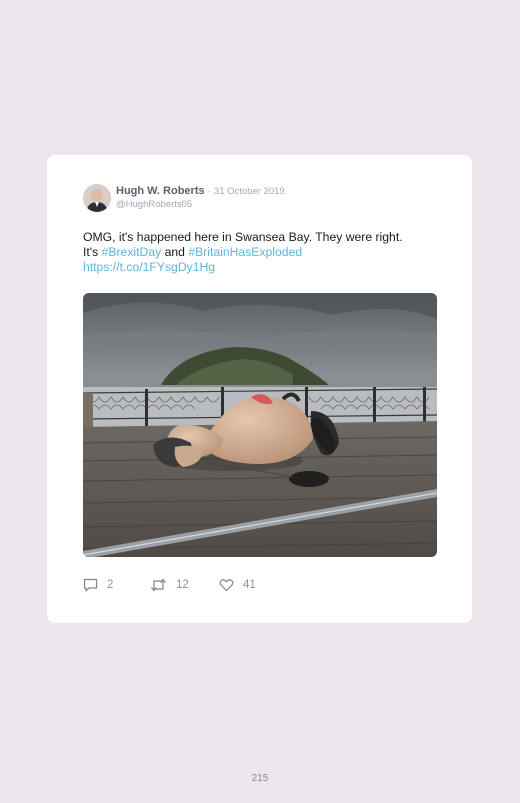  Describe the element at coordinates (97, 198) in the screenshot. I see `avatar` at that location.